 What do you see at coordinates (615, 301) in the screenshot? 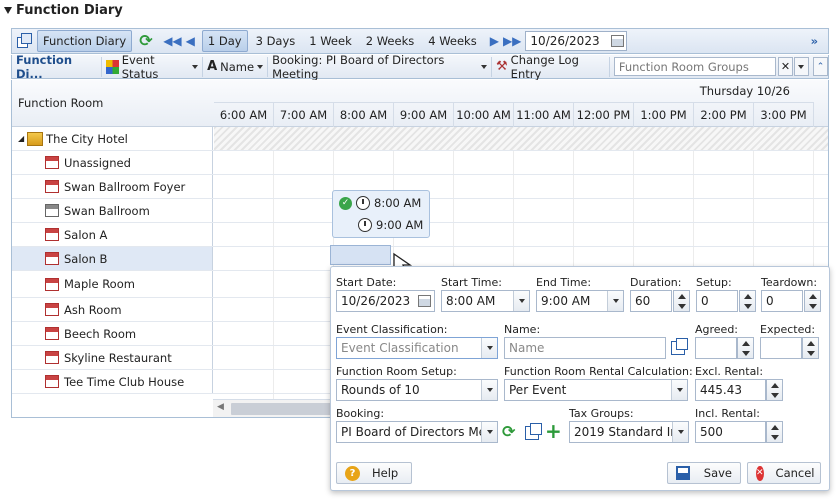
I see `end-time-dropdown` at bounding box center [615, 301].